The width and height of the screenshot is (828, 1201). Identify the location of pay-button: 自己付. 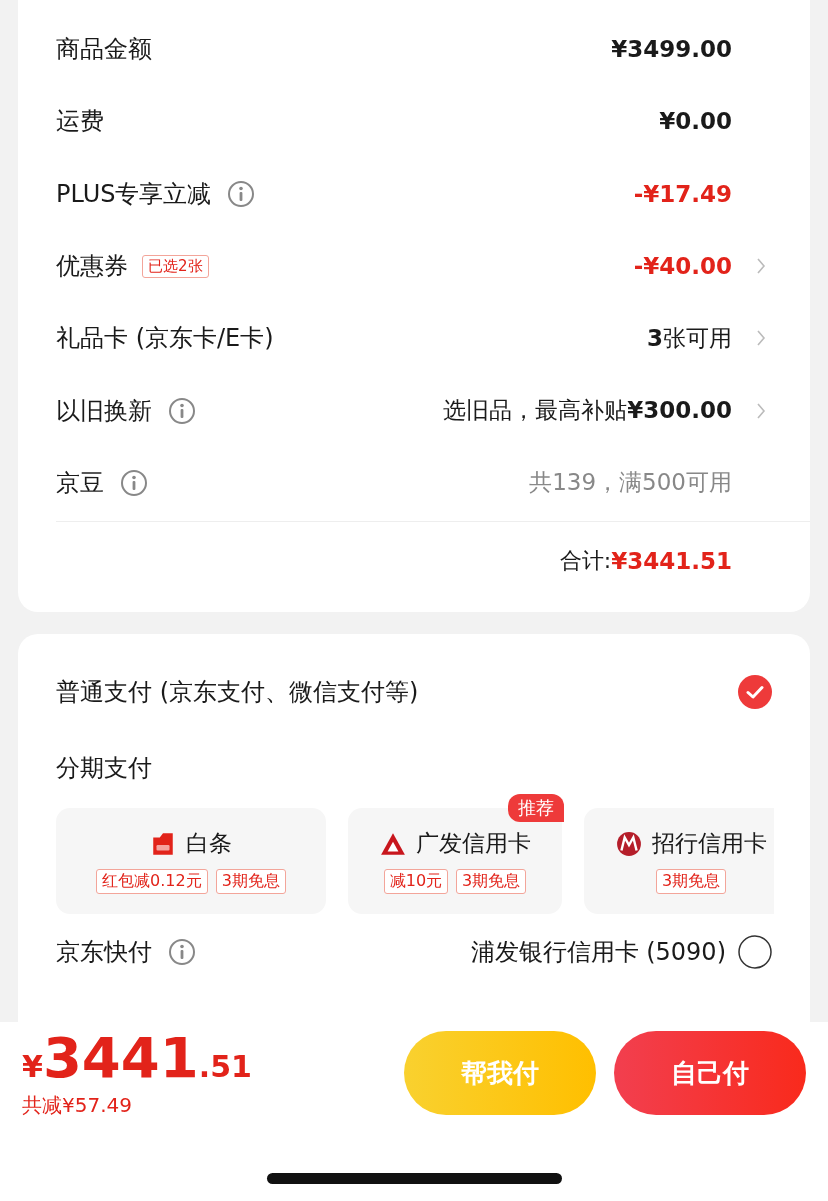
(710, 1073).